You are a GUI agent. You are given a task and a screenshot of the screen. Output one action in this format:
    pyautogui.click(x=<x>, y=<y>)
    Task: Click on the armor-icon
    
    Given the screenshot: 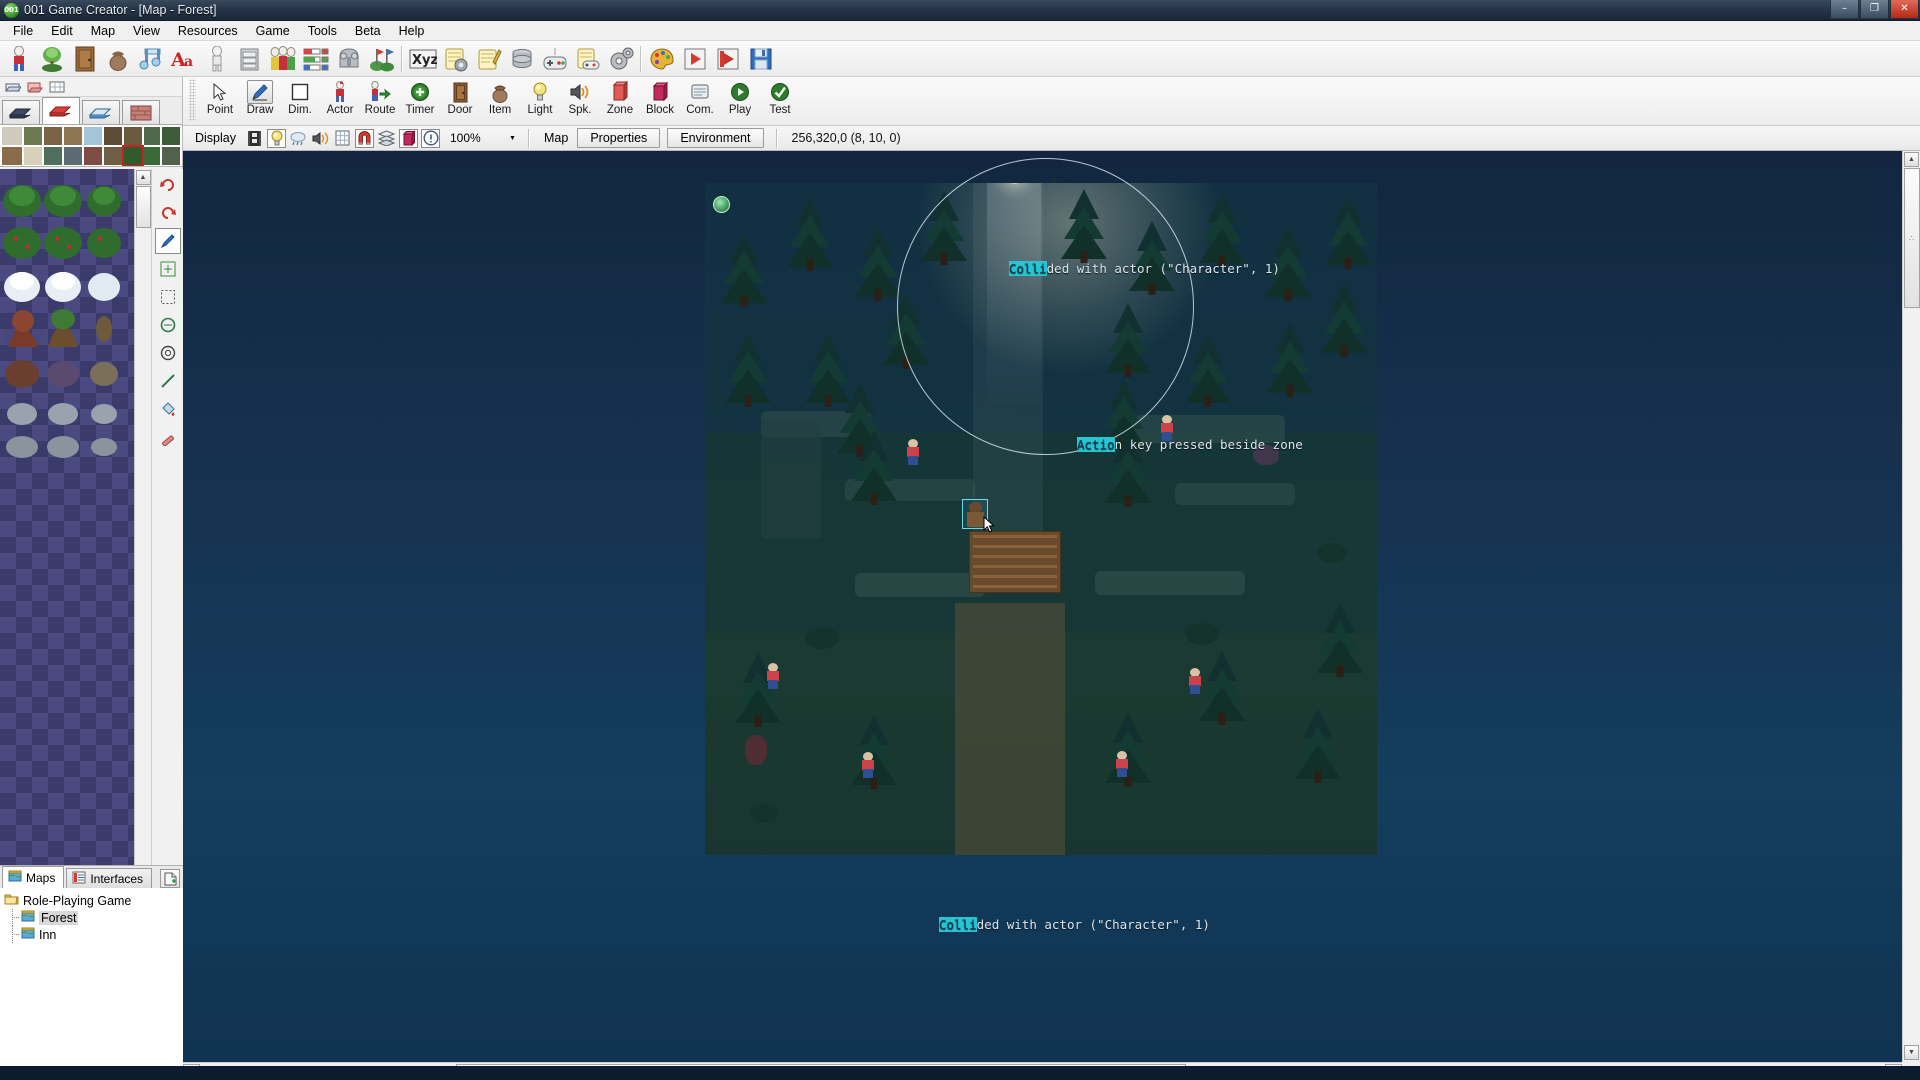 What is the action you would take?
    pyautogui.click(x=348, y=59)
    